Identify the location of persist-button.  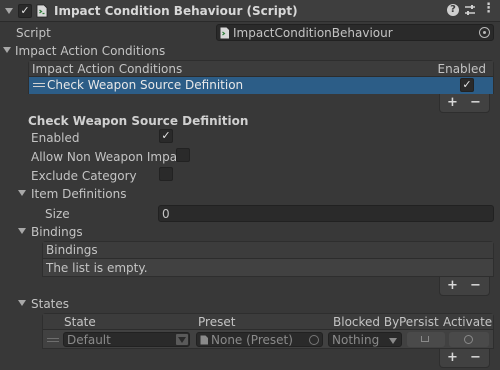
(426, 339).